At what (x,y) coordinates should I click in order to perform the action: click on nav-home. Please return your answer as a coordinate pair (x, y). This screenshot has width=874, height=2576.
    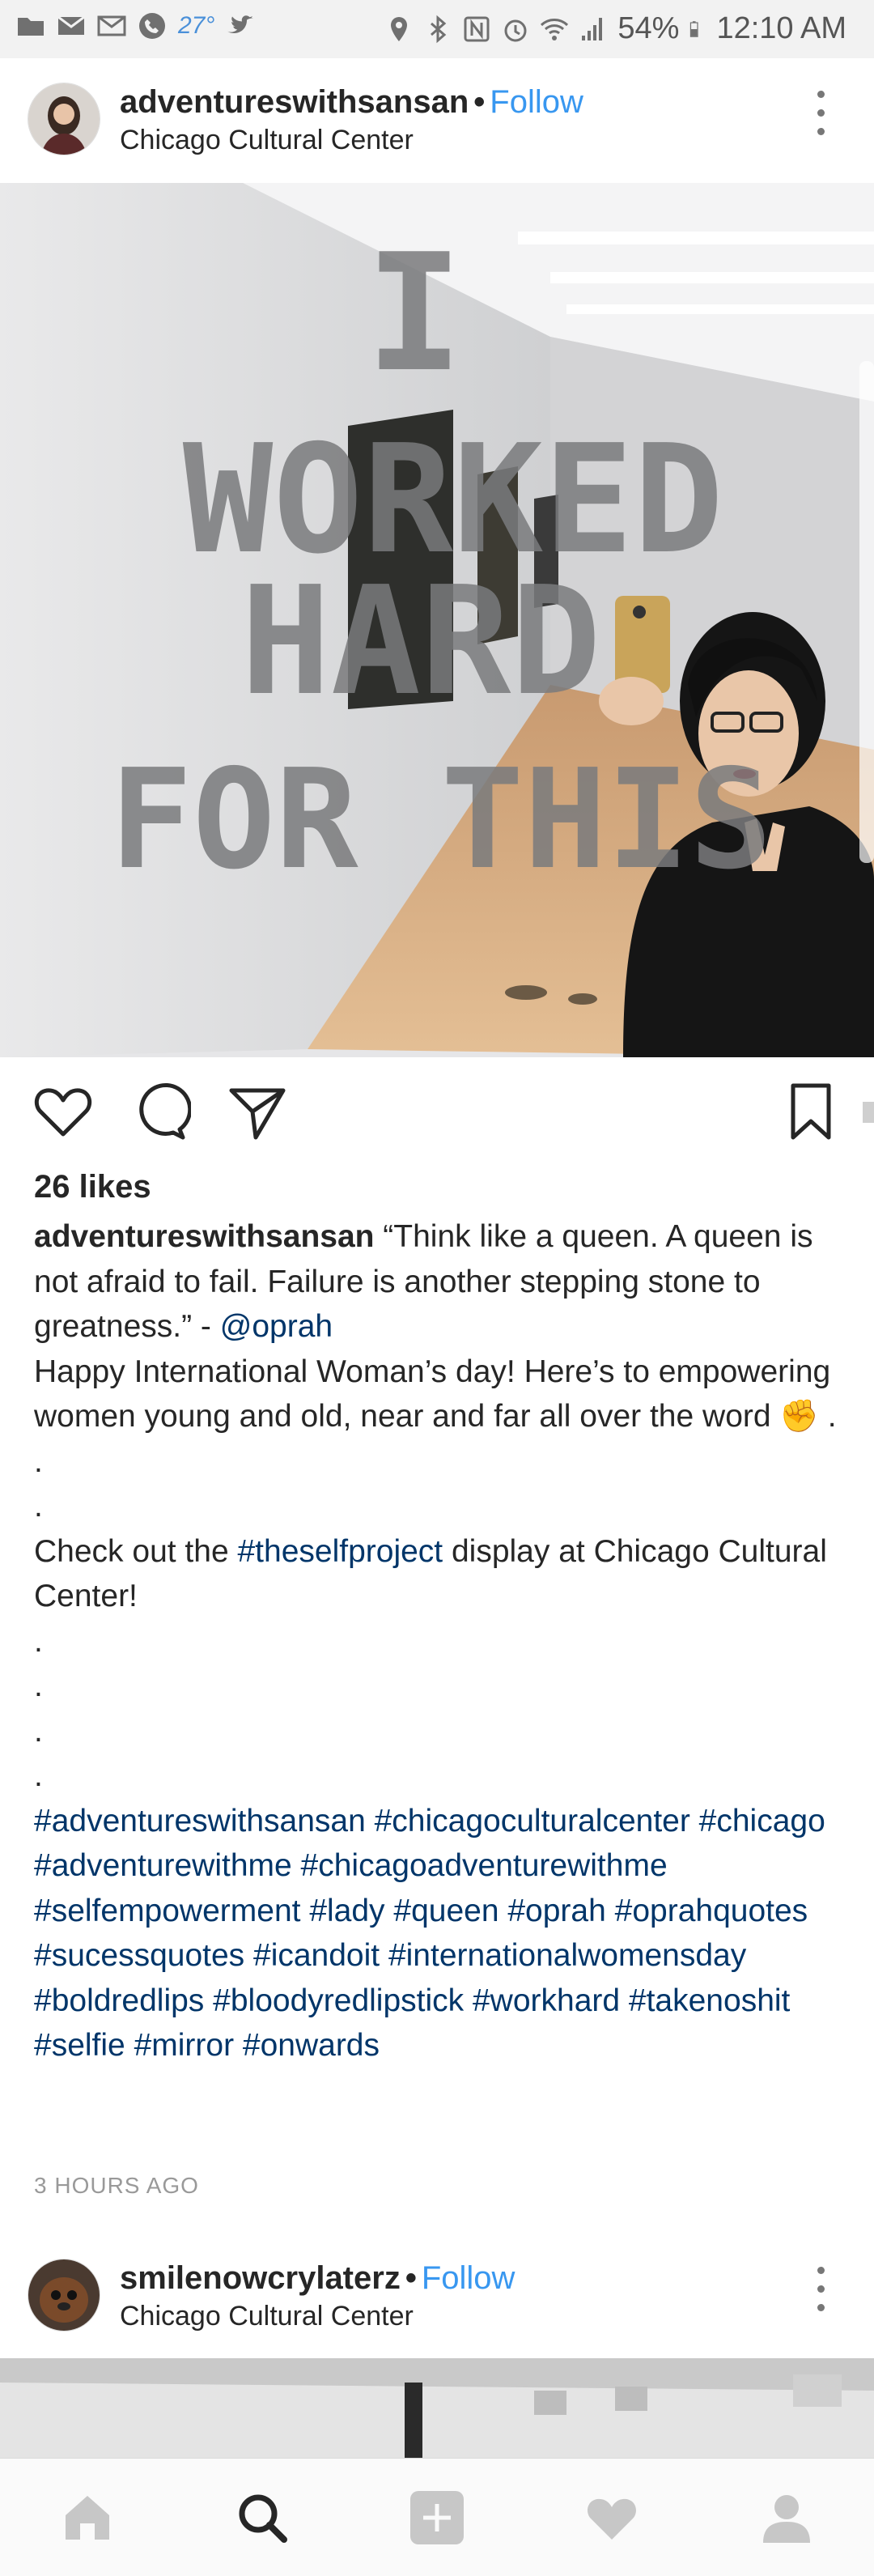
    Looking at the image, I should click on (87, 2517).